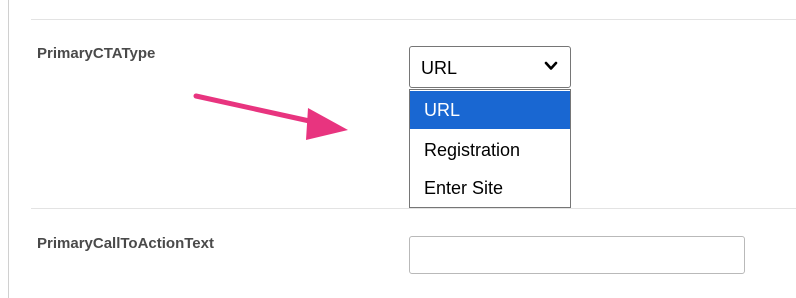 This screenshot has height=298, width=796. I want to click on row-divider, so click(413, 208).